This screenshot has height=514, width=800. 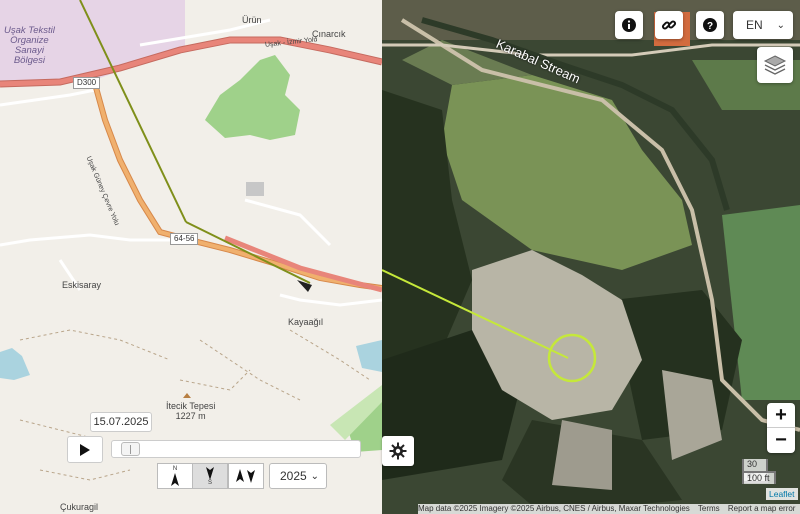 I want to click on settings-button, so click(x=398, y=451).